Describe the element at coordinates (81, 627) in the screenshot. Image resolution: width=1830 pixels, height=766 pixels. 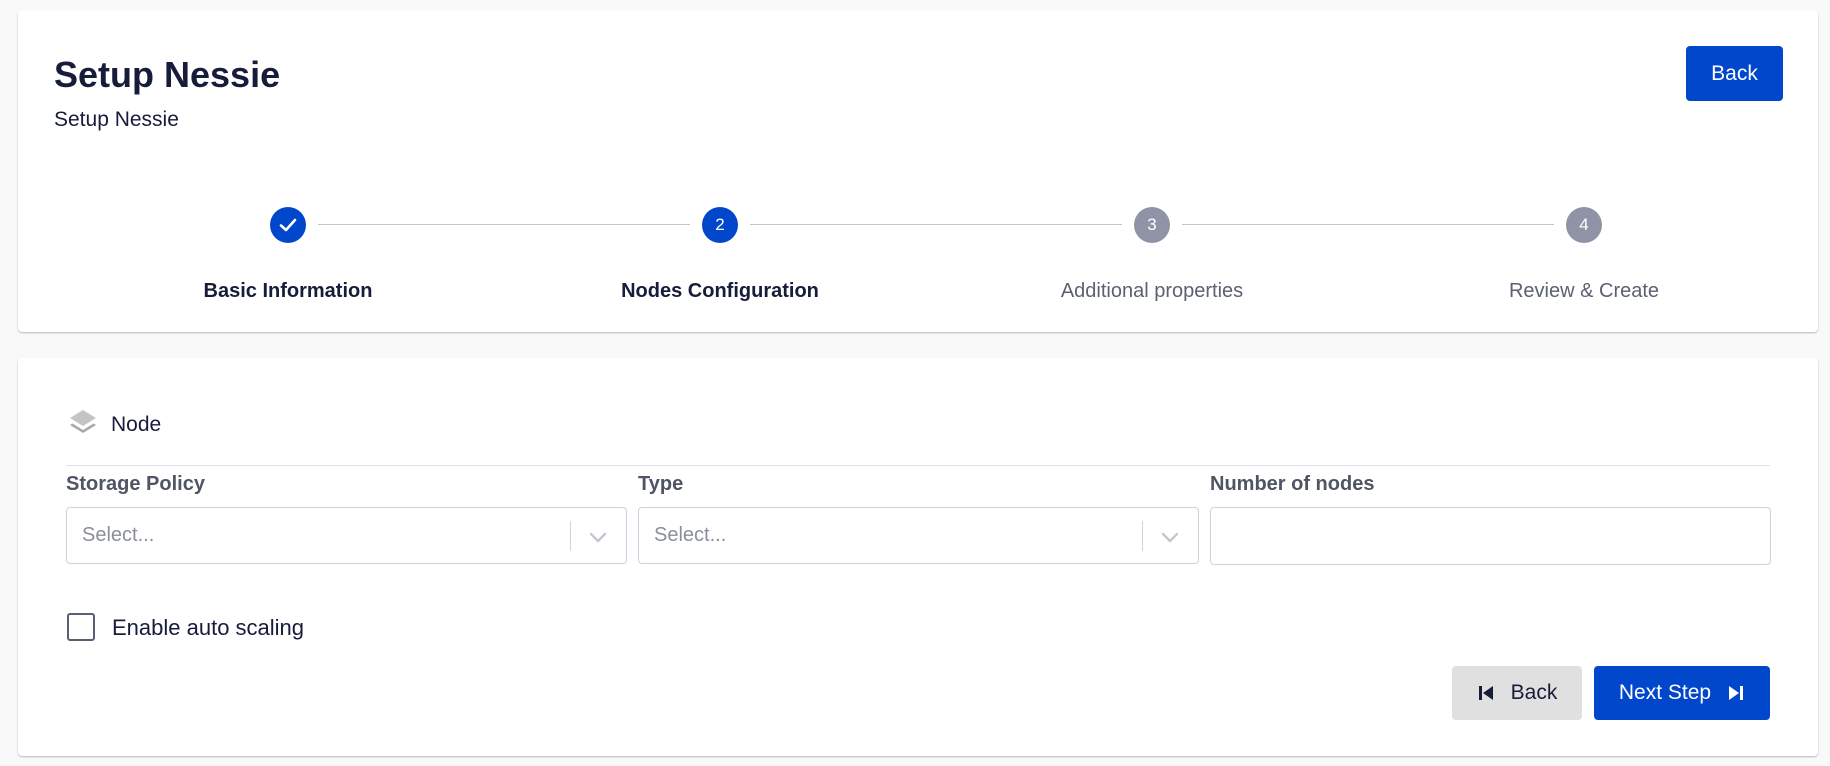
I see `auto-scaling-checkbox` at that location.